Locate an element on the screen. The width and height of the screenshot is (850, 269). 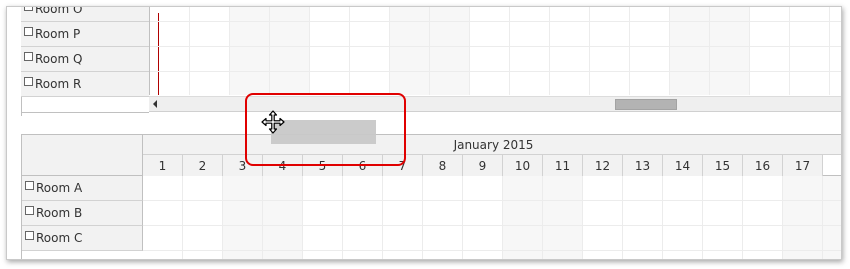
day-header-cell: 17 is located at coordinates (803, 165).